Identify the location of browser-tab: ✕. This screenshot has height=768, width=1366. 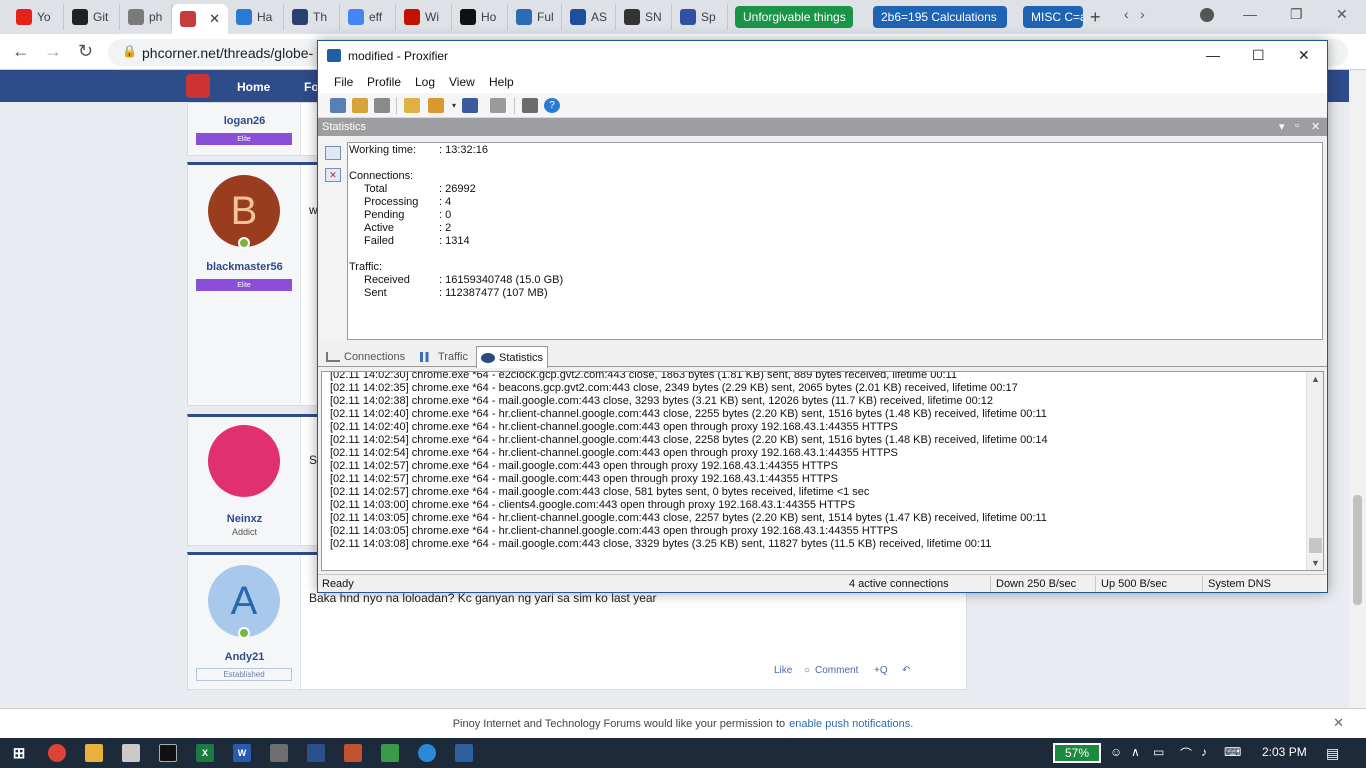
(200, 19).